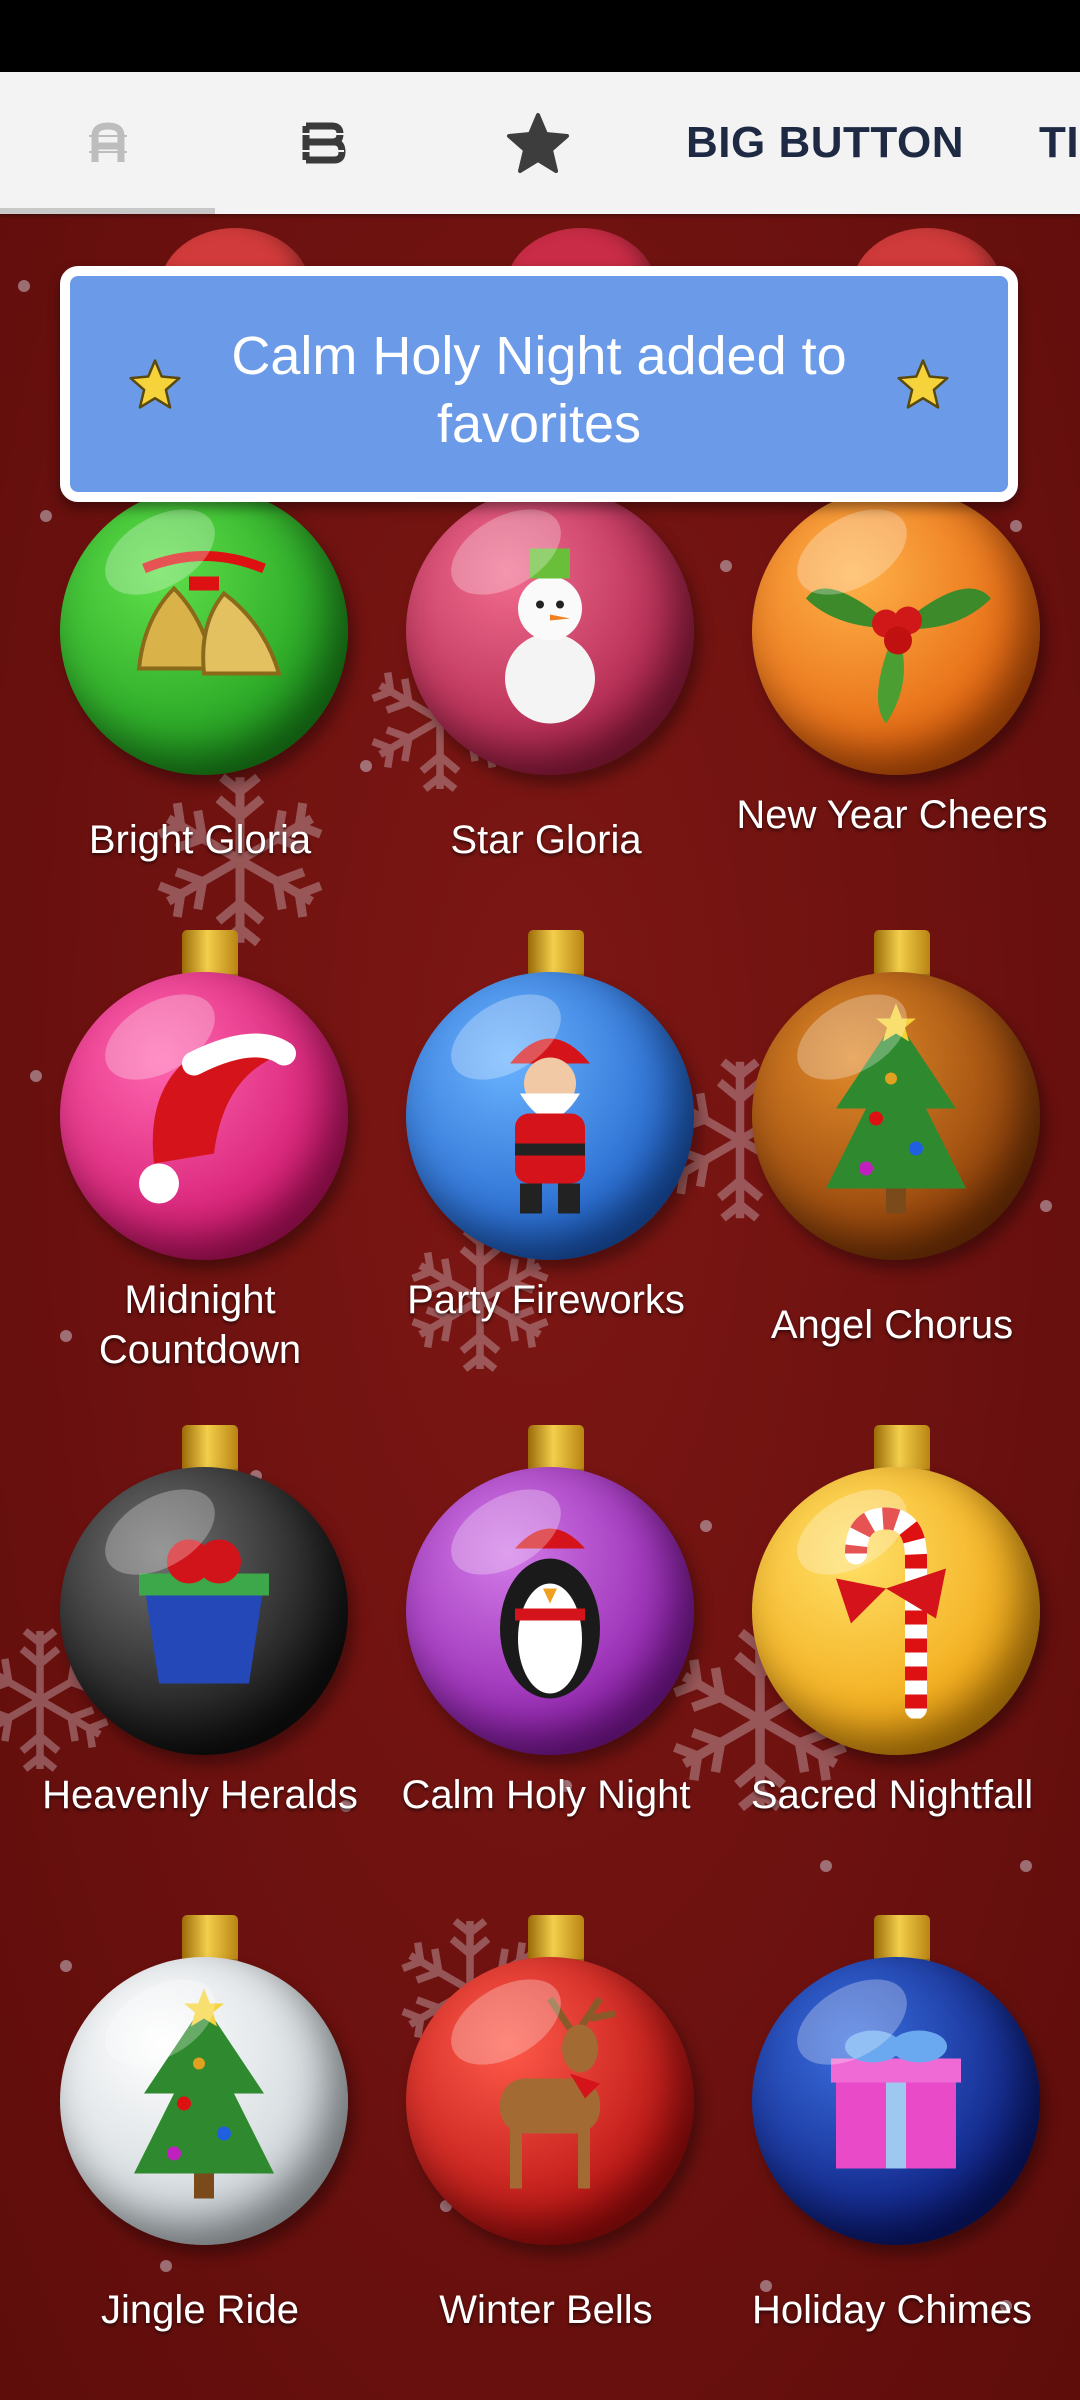  I want to click on ornament-item: Angel Chorus, so click(892, 1170).